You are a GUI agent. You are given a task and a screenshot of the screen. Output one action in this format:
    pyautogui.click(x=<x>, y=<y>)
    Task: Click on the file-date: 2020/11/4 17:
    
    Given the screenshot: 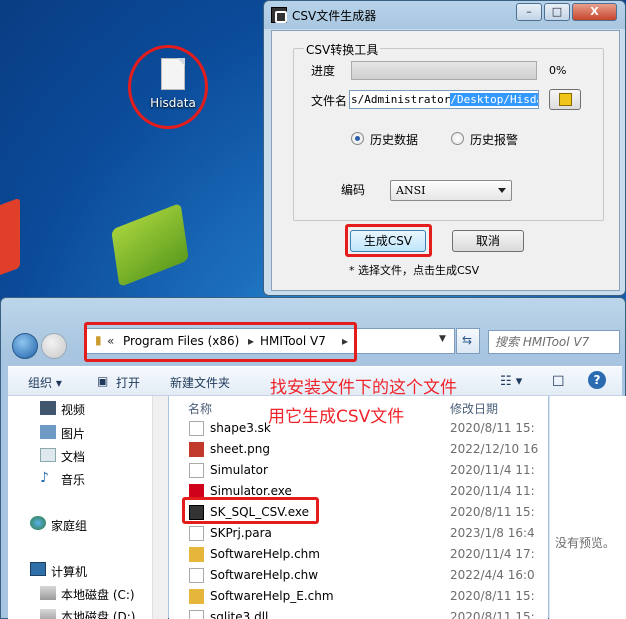 What is the action you would take?
    pyautogui.click(x=492, y=554)
    